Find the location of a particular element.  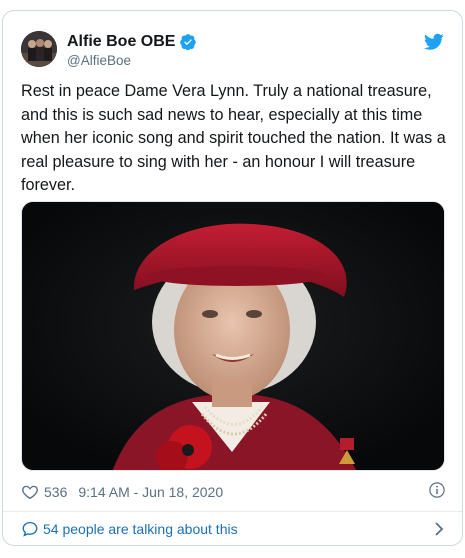

tweet-meta: 536 9:14 AM - Jun 18, 2020 is located at coordinates (122, 492).